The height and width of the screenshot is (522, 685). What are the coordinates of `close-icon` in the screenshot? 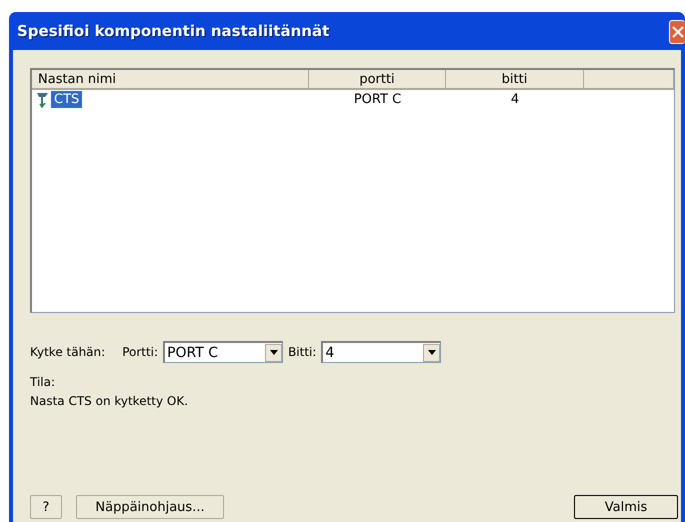 It's located at (678, 32).